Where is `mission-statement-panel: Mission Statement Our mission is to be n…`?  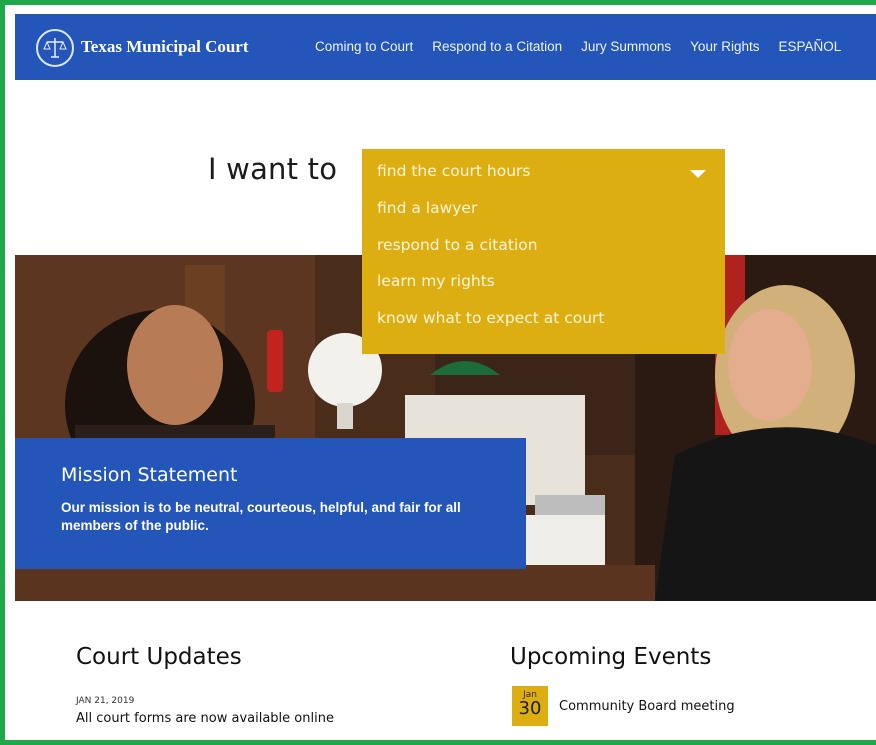
mission-statement-panel: Mission Statement Our mission is to be n… is located at coordinates (270, 503).